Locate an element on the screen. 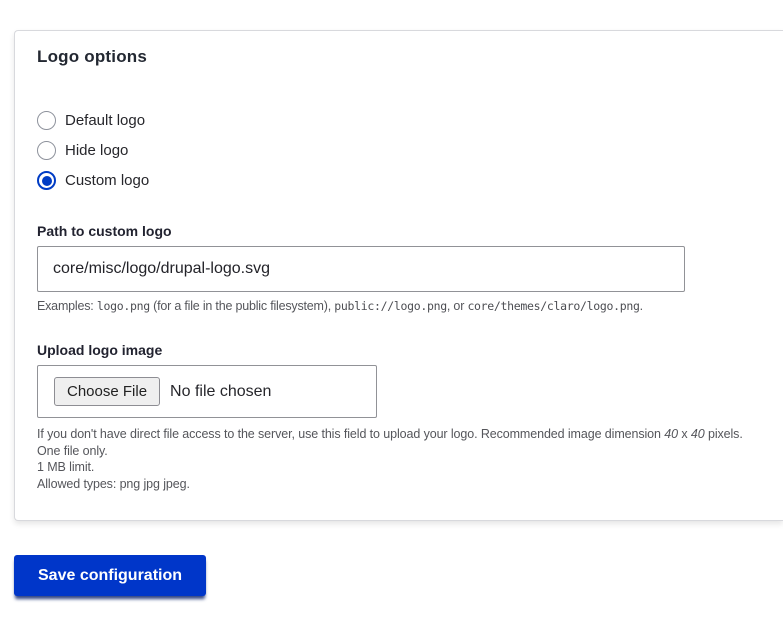 This screenshot has height=628, width=783. radio-button-hide-logo is located at coordinates (46, 150).